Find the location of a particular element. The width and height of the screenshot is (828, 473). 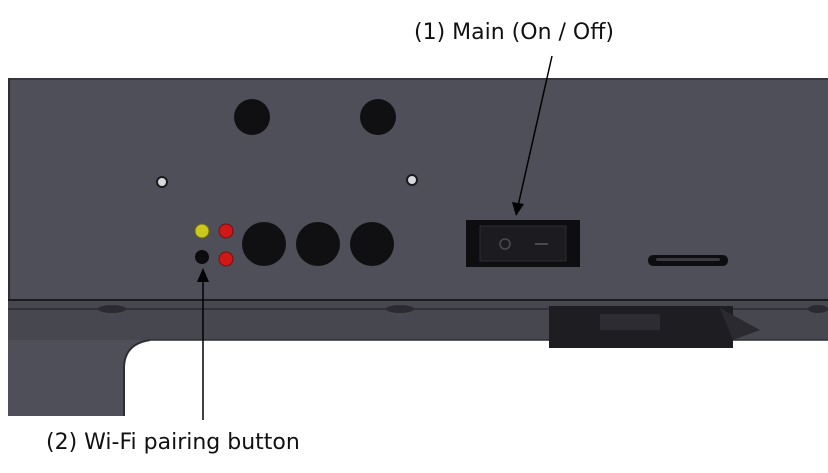

wifi-pairing-button is located at coordinates (202, 257).